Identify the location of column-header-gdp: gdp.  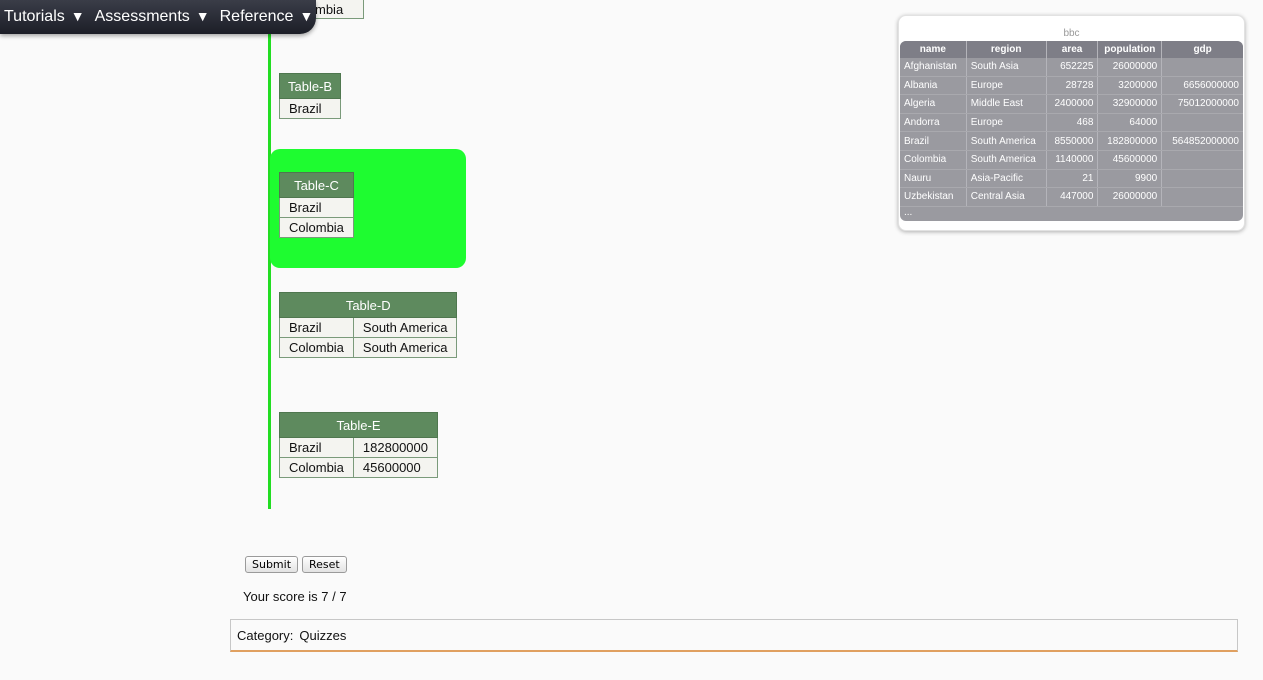
(1202, 49).